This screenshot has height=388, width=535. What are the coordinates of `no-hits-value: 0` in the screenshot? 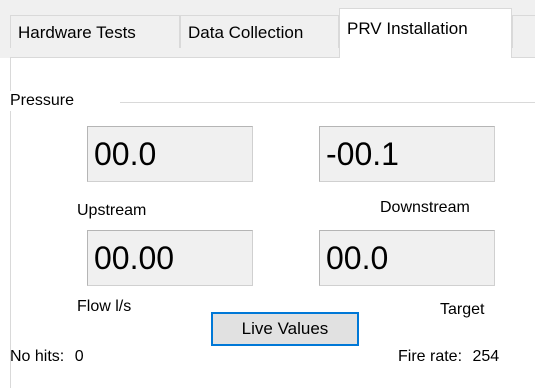 It's located at (79, 356).